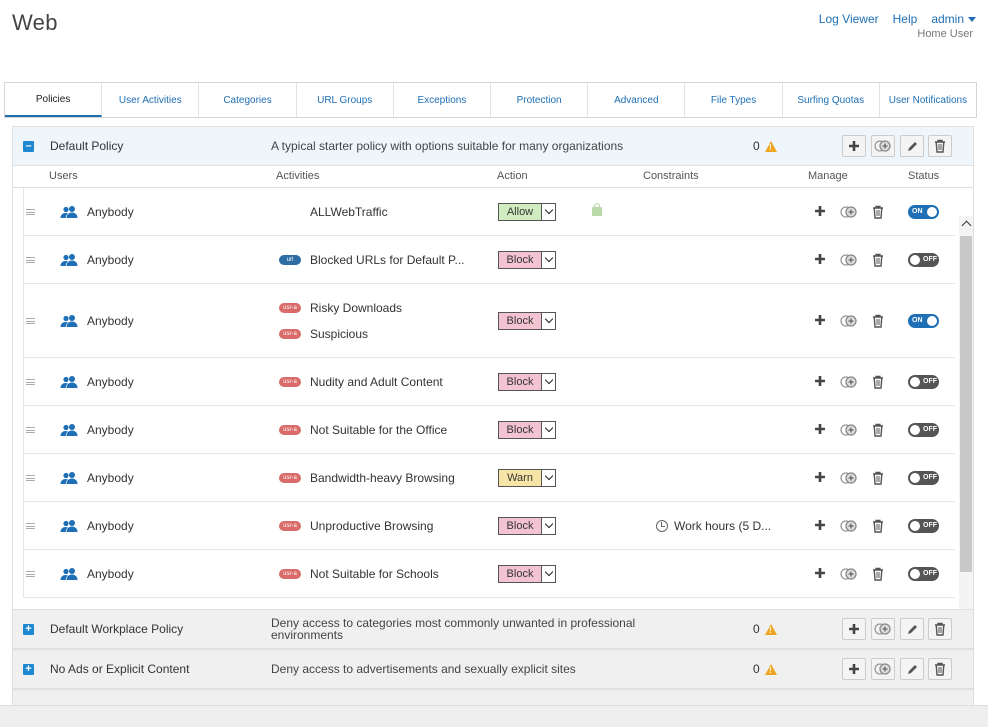  What do you see at coordinates (367, 478) in the screenshot?
I see `activity-item: usr-a Bandwidth-heavy Browsing` at bounding box center [367, 478].